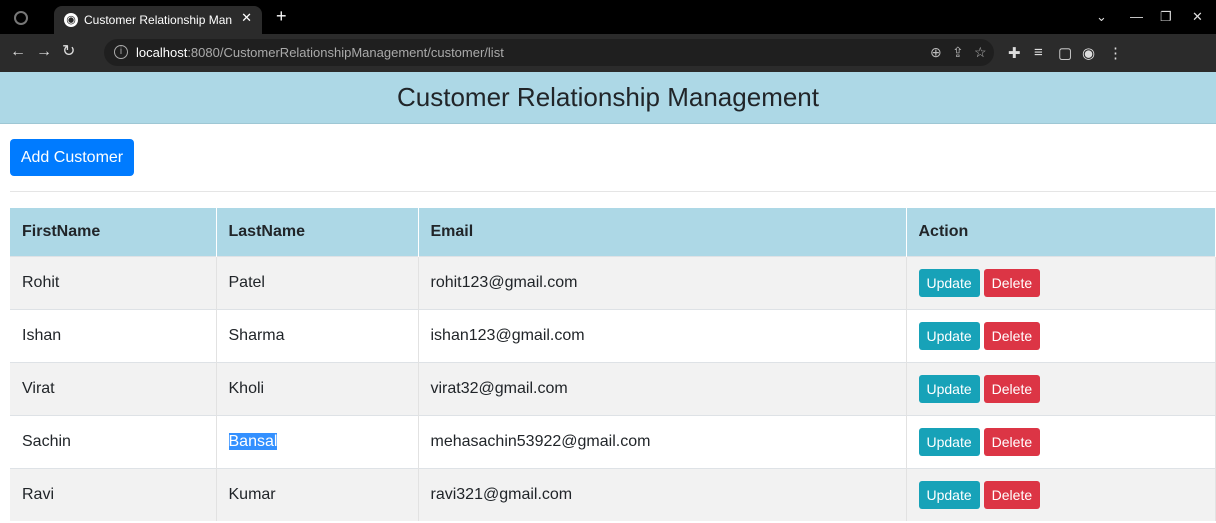  What do you see at coordinates (662, 282) in the screenshot?
I see `cell-email: rohit123@gmail.com` at bounding box center [662, 282].